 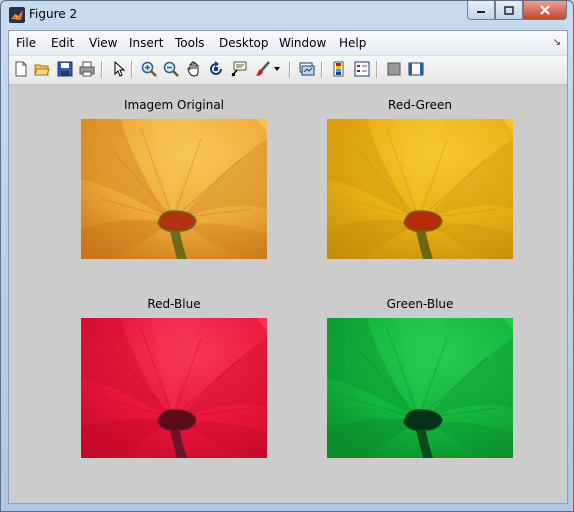 I want to click on brush-icon, so click(x=263, y=68).